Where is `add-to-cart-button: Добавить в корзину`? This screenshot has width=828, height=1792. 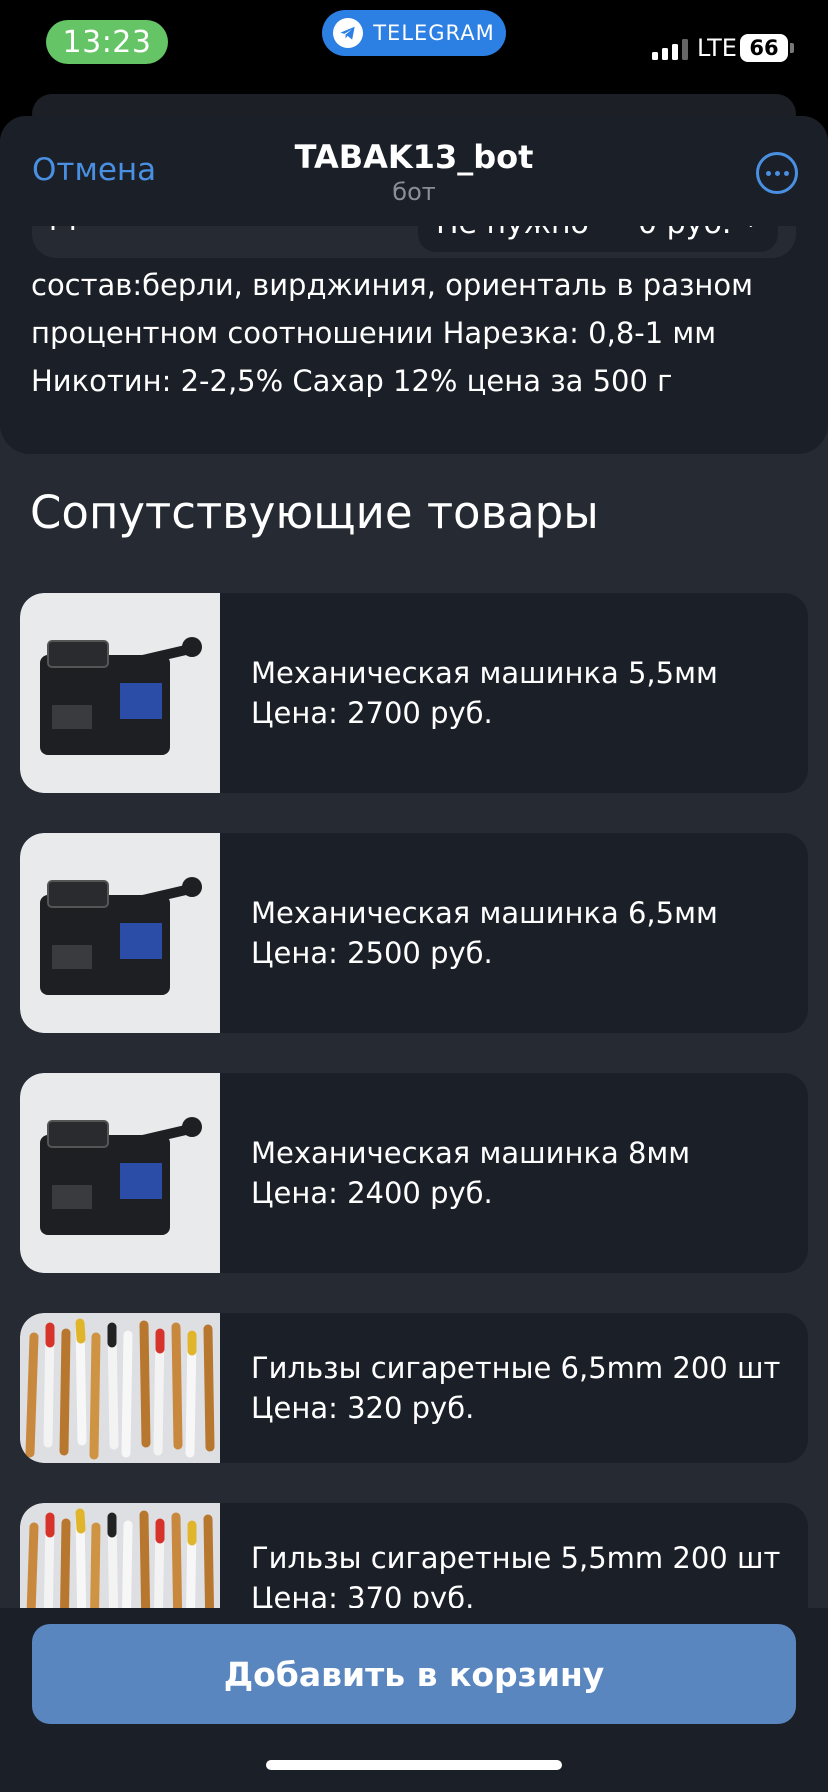
add-to-cart-button: Добавить в корзину is located at coordinates (414, 1674).